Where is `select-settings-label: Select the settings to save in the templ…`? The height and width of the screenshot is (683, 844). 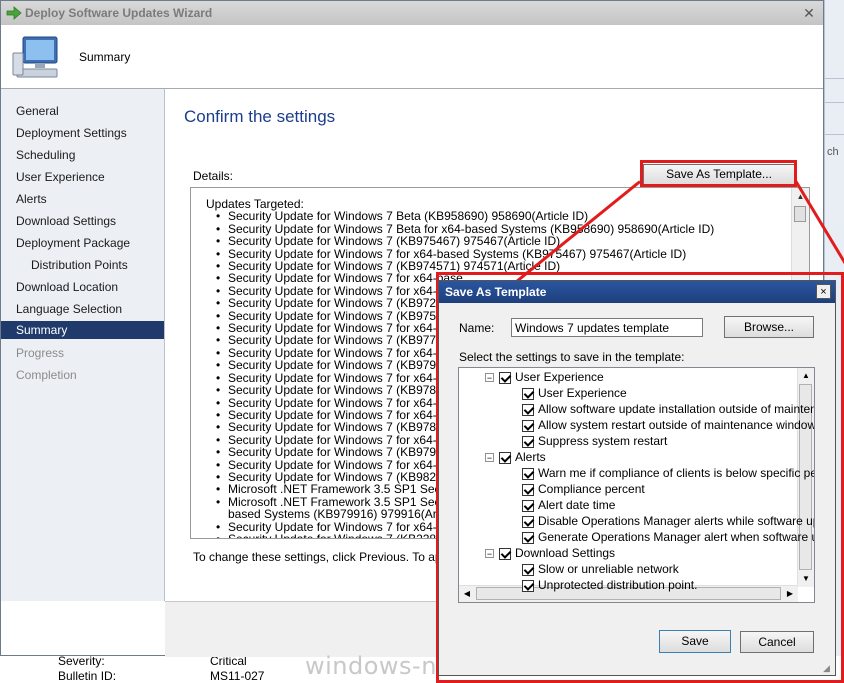 select-settings-label: Select the settings to save in the templ… is located at coordinates (572, 357).